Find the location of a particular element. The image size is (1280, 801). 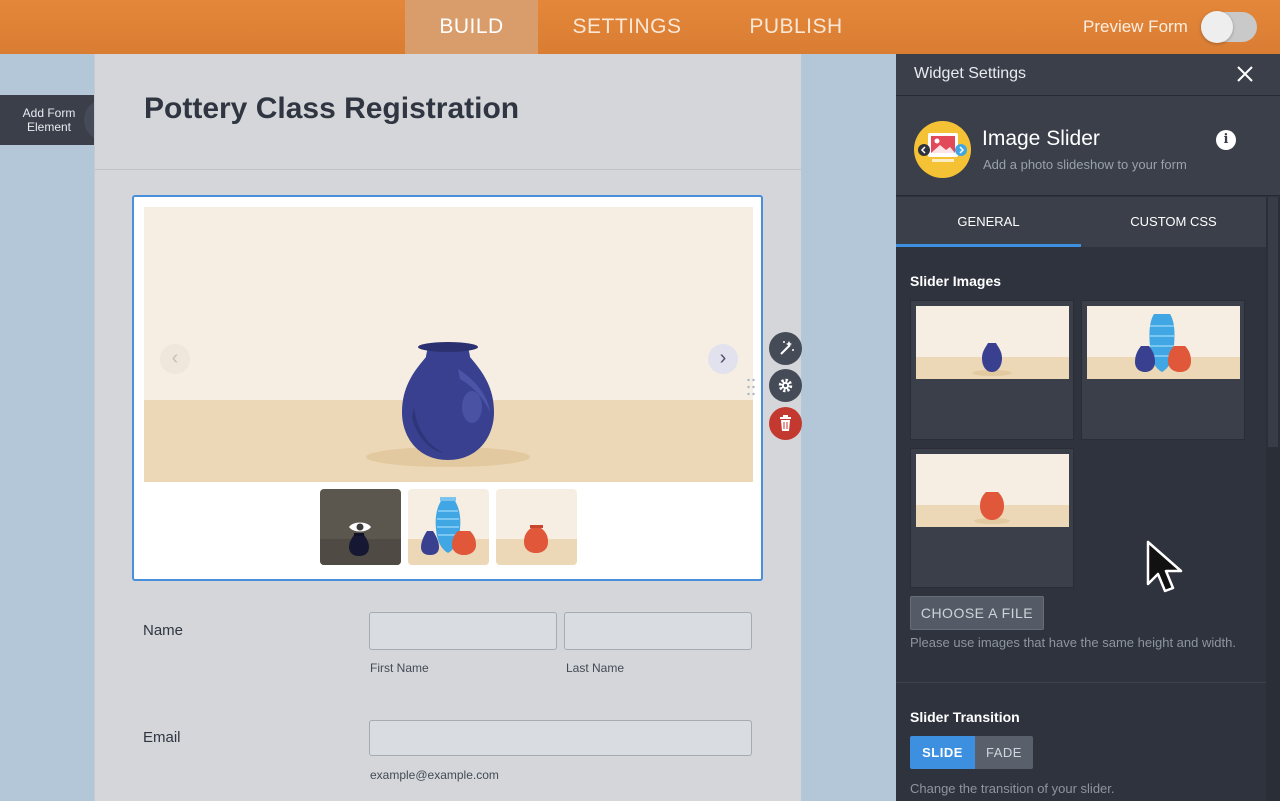

slider-transition-title: Slider Transition is located at coordinates (965, 717).